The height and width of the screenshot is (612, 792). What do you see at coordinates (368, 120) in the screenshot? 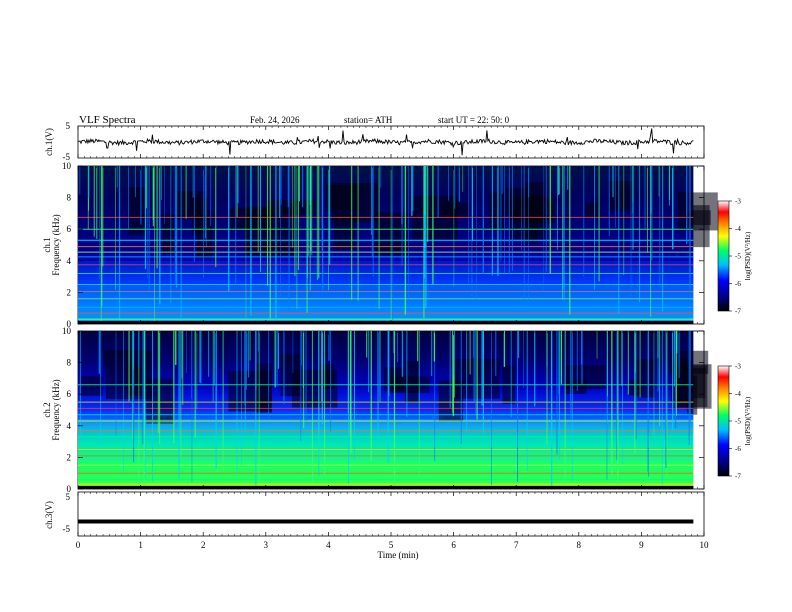
I see `station-label: station= ATH` at bounding box center [368, 120].